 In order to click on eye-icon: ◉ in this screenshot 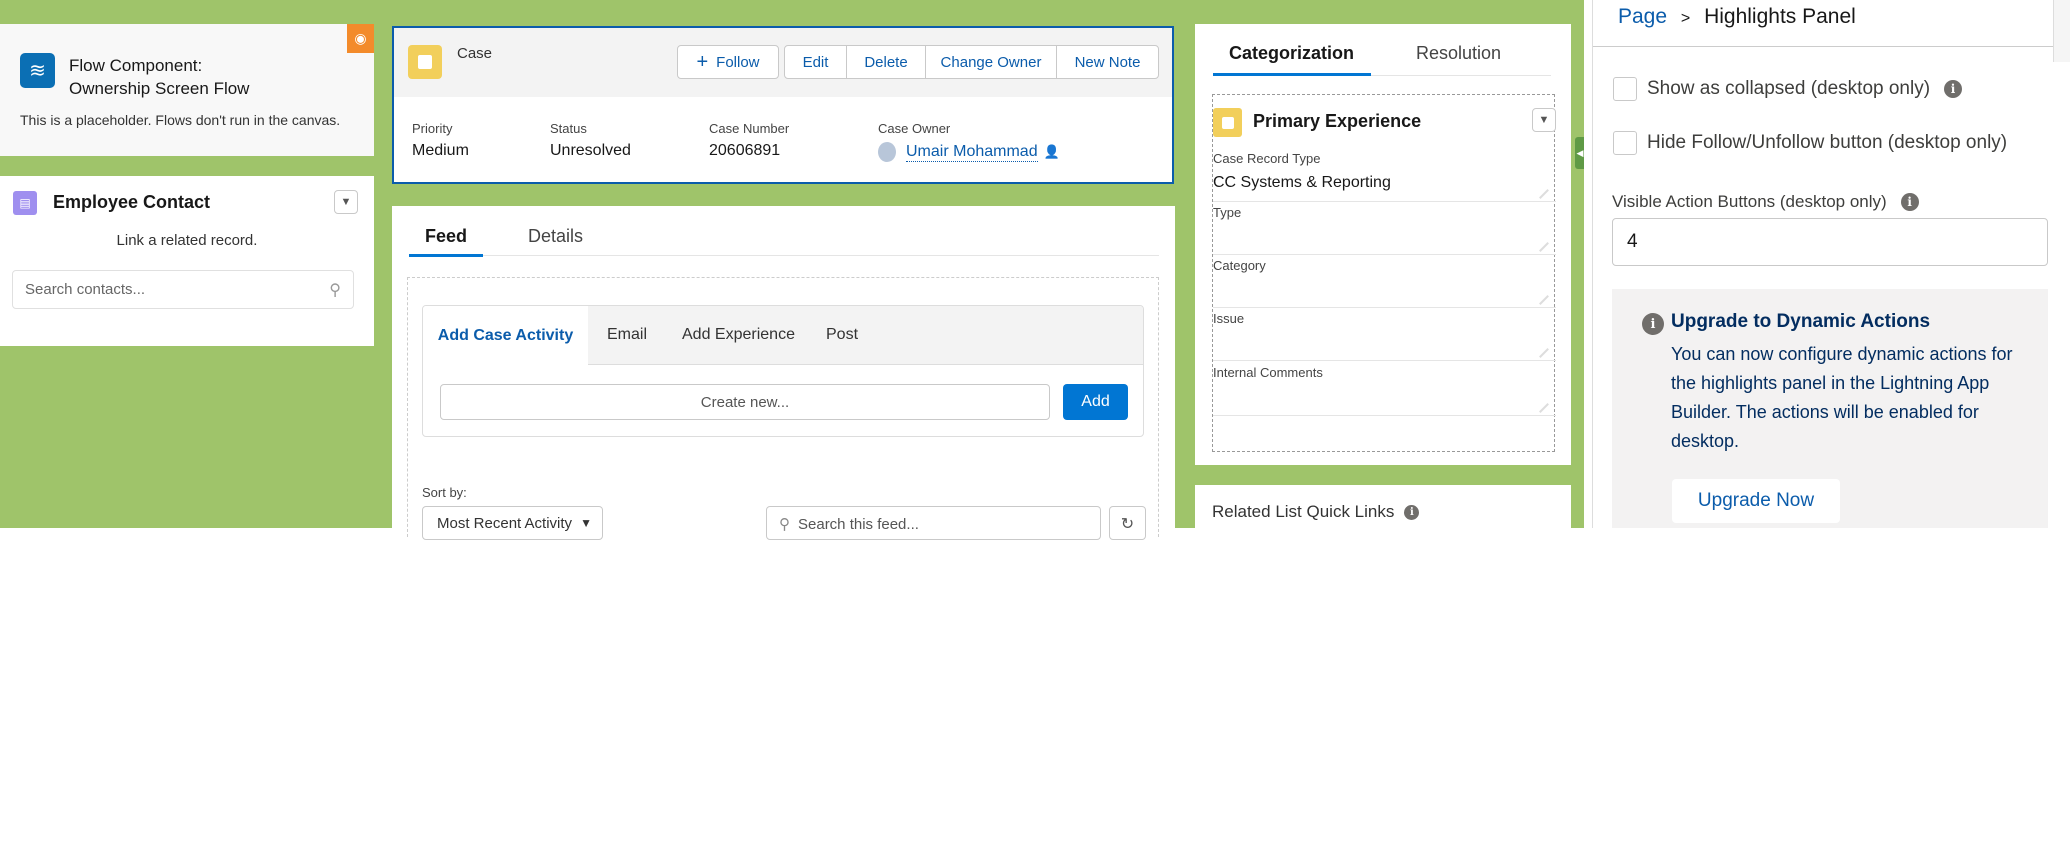, I will do `click(360, 38)`.